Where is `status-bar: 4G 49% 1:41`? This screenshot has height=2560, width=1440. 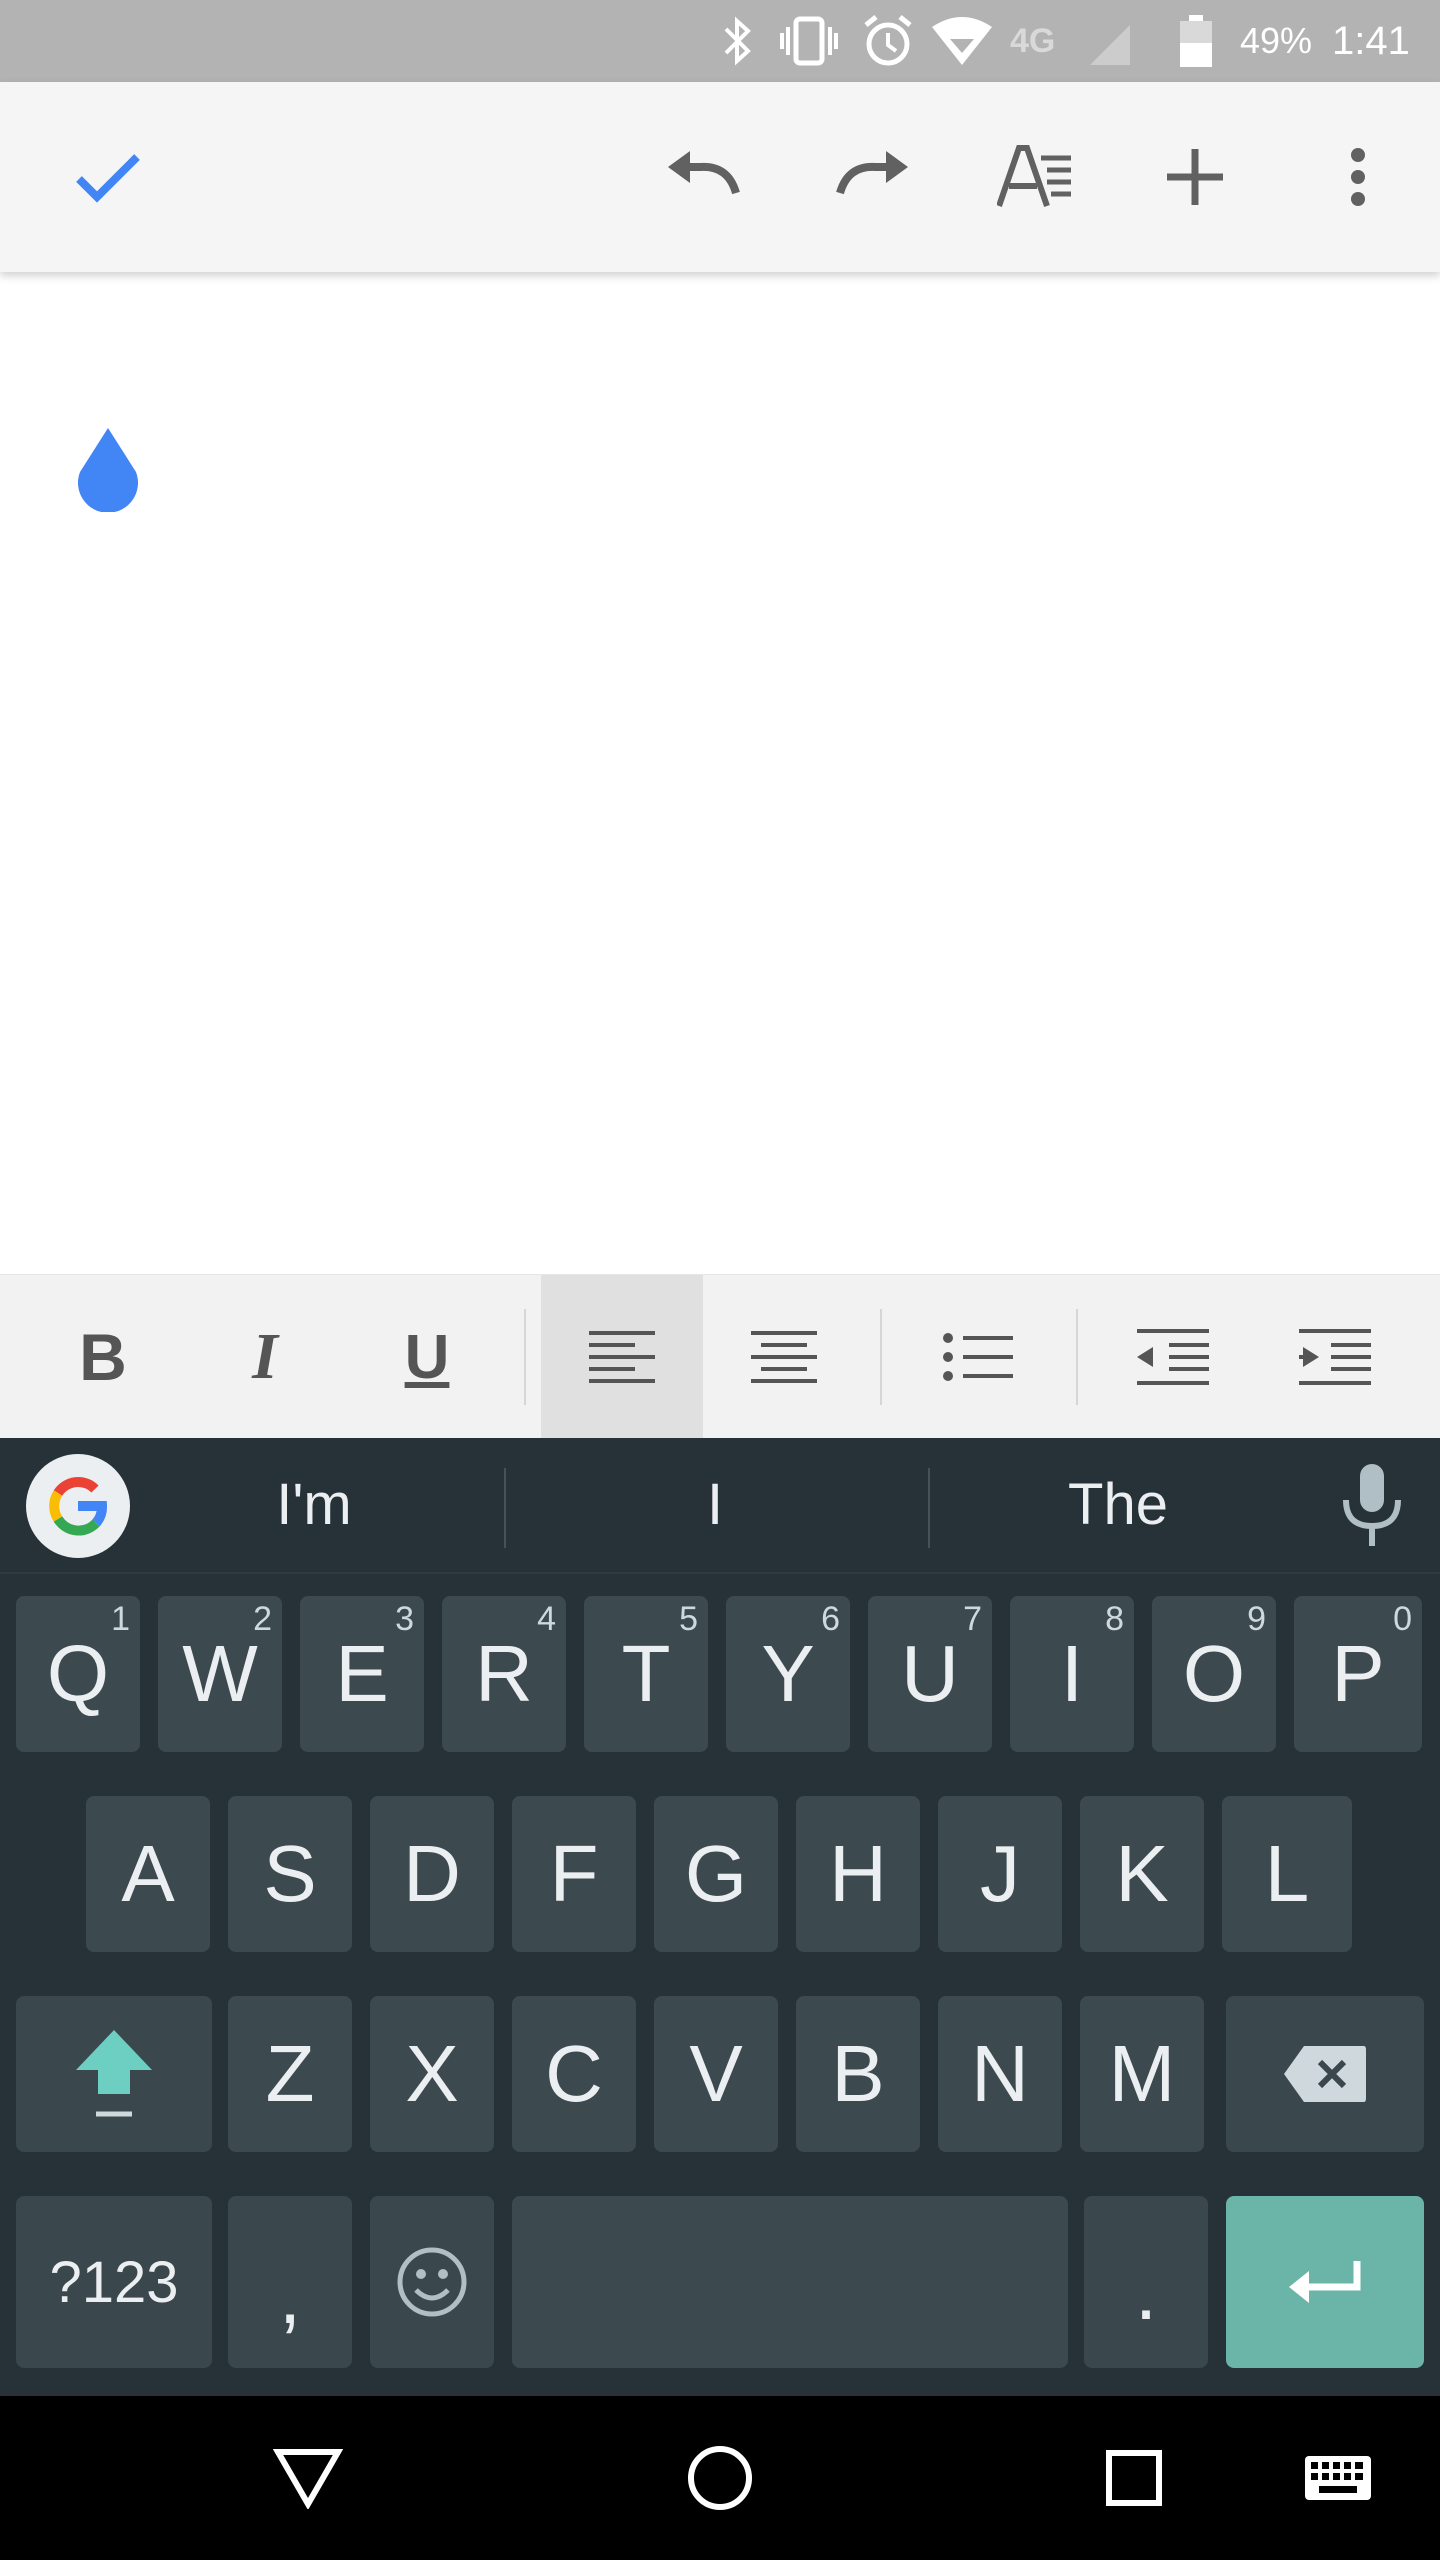
status-bar: 4G 49% 1:41 is located at coordinates (720, 41).